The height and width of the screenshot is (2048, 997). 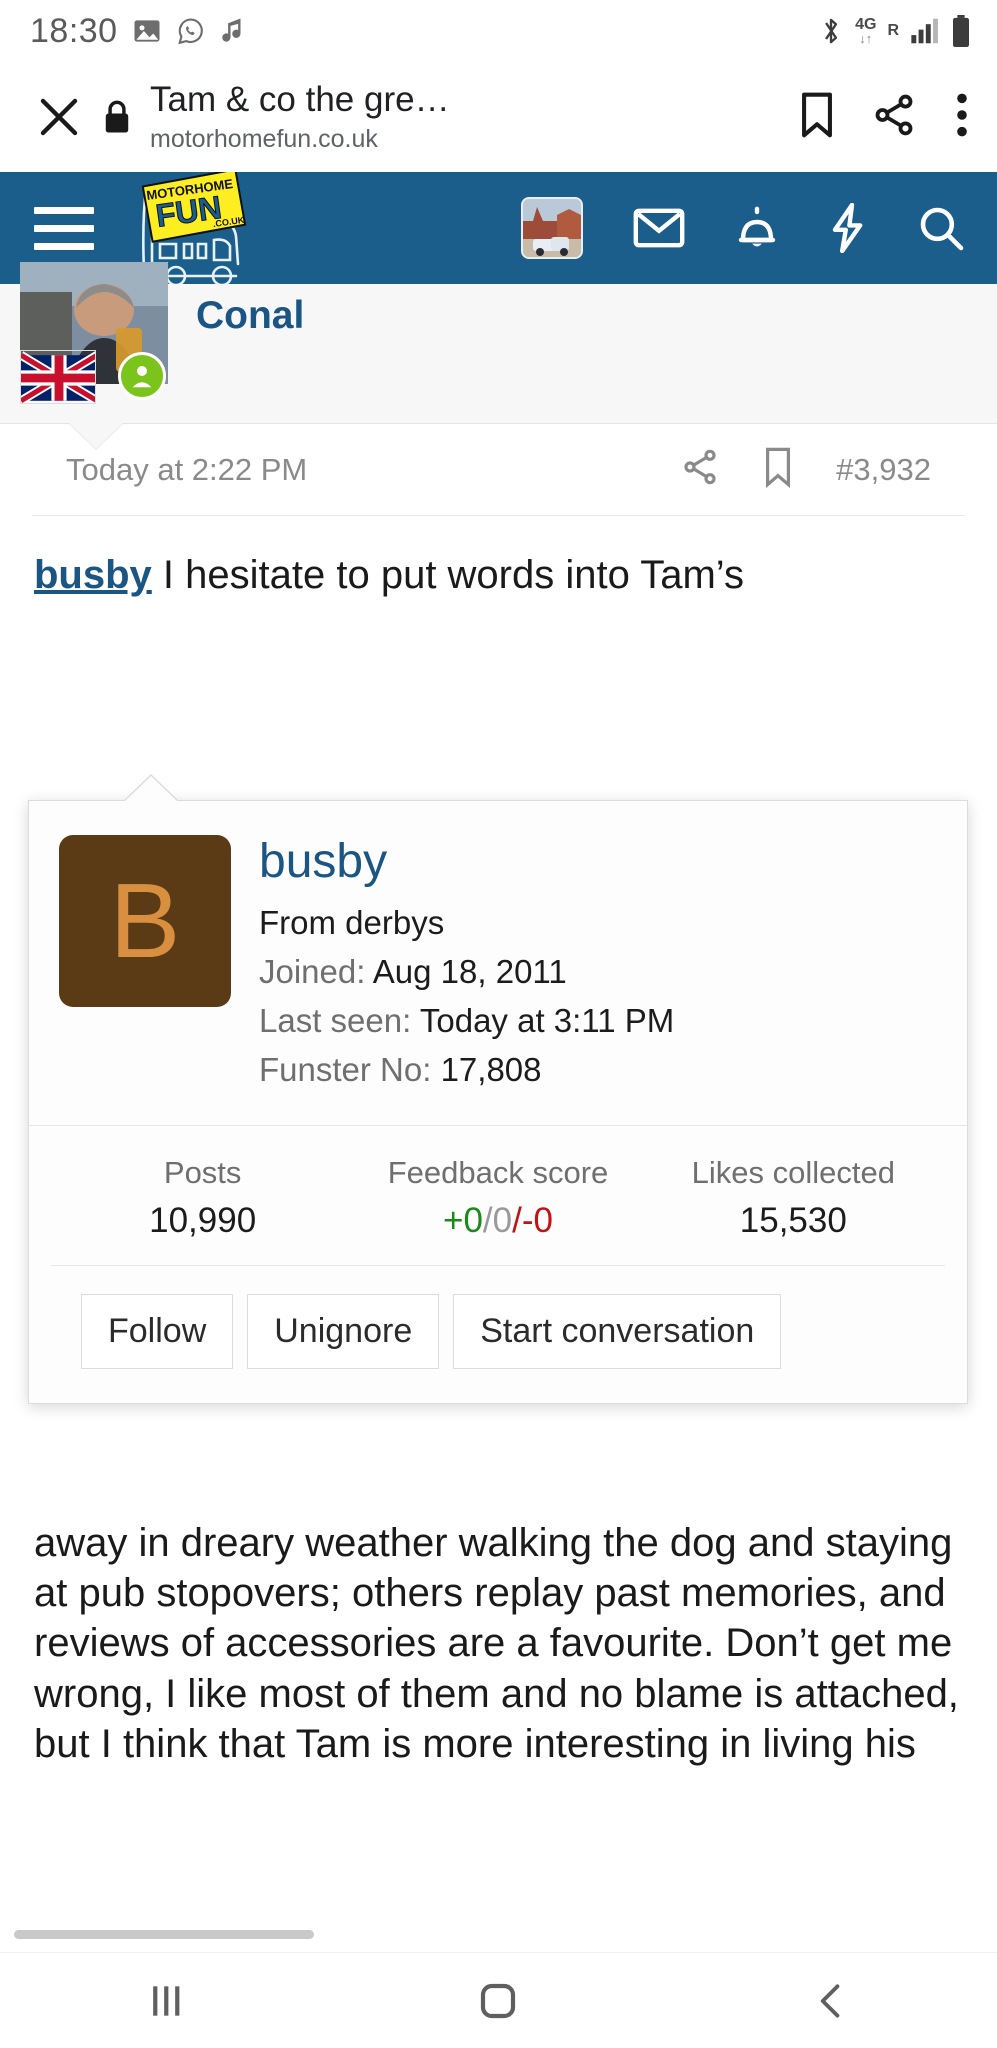 What do you see at coordinates (447, 575) in the screenshot?
I see `post-body-text: I hesitate to put words into Tam’s` at bounding box center [447, 575].